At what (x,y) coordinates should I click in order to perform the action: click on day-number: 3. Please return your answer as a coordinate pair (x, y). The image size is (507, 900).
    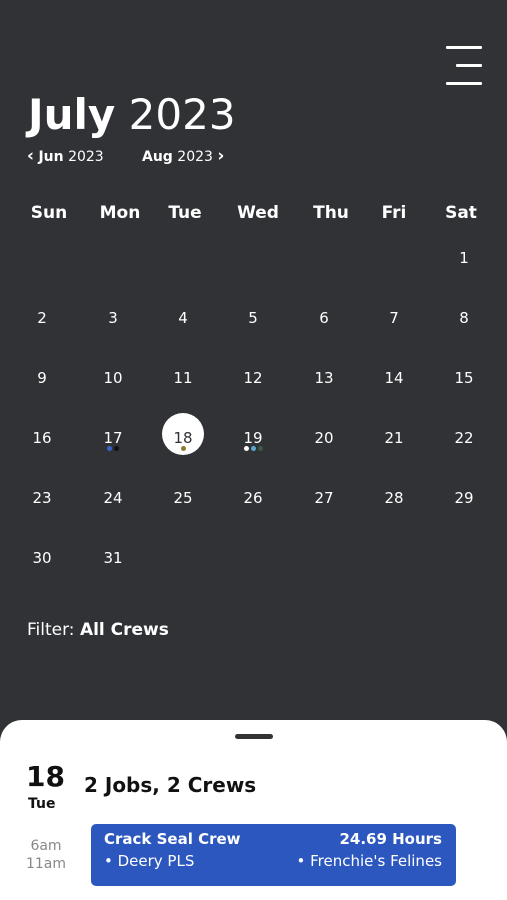
    Looking at the image, I should click on (113, 318).